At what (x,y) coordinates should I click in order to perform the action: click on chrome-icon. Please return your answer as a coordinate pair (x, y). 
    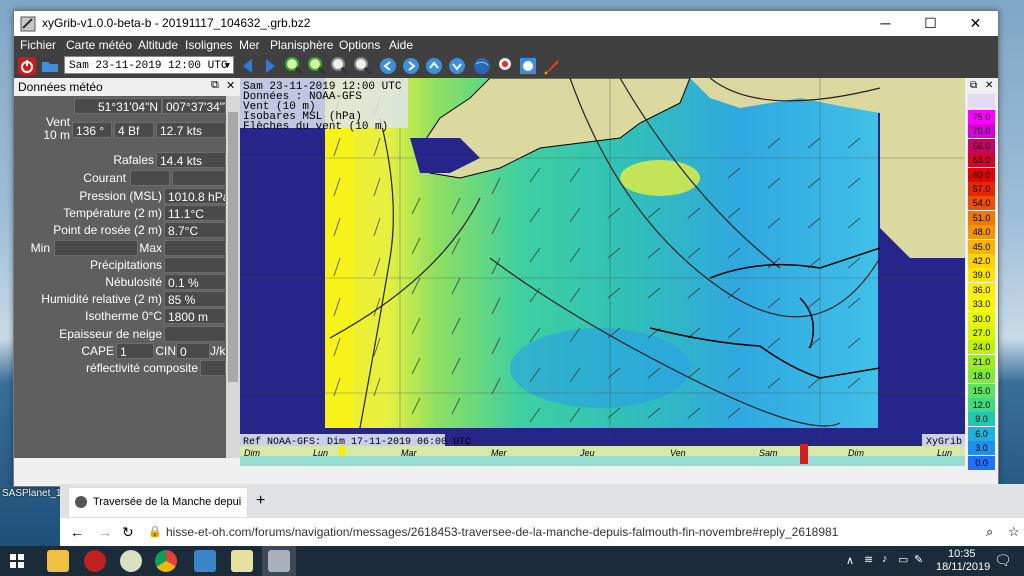
    Looking at the image, I should click on (166, 561).